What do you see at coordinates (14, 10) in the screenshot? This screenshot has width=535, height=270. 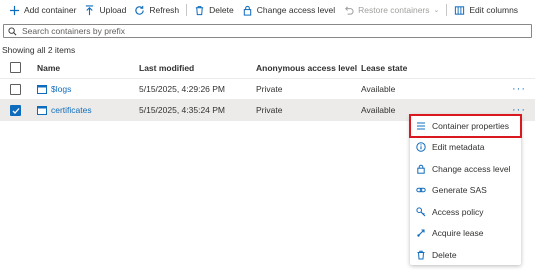 I see `plus-icon` at bounding box center [14, 10].